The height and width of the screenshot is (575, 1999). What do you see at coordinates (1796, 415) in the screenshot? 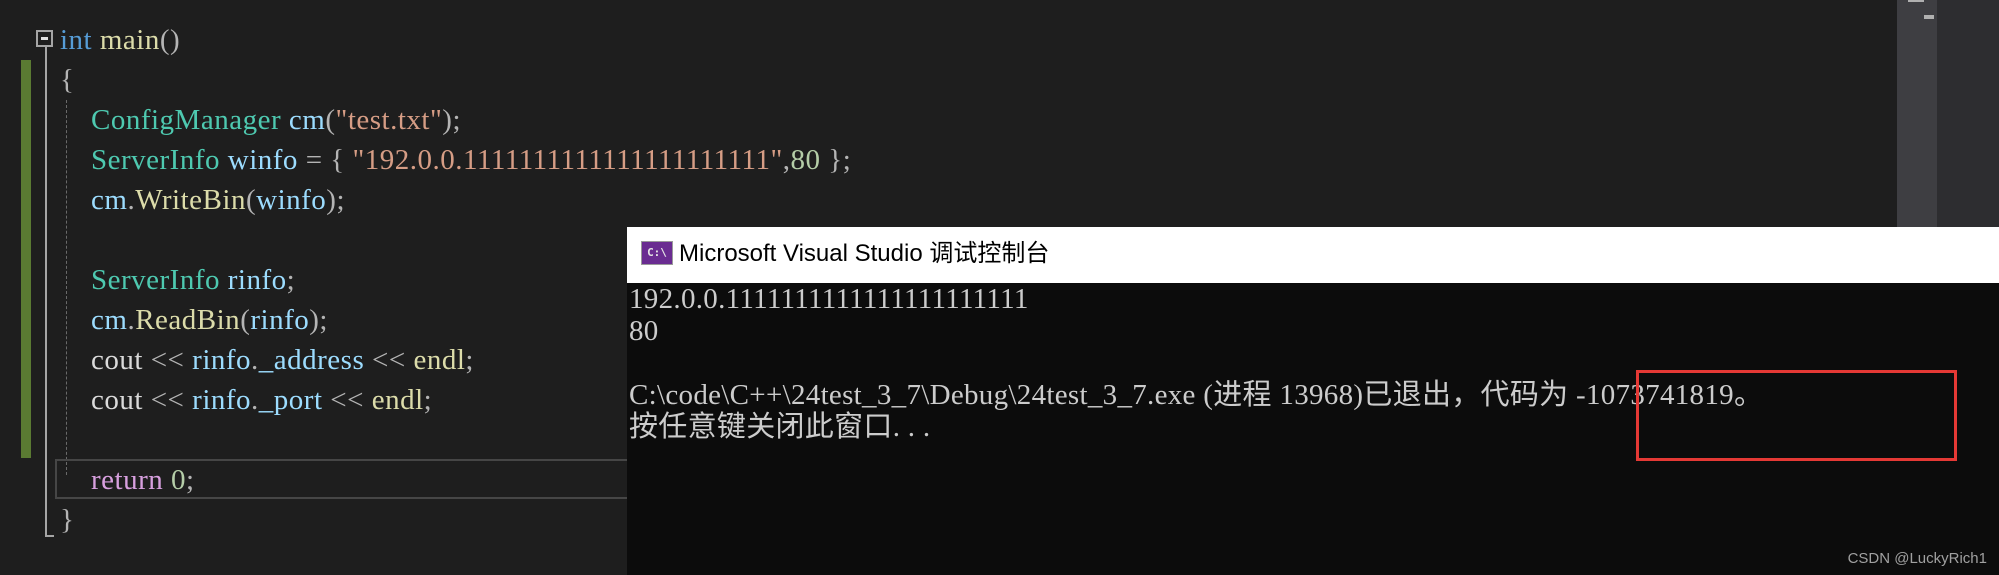
I see `exit-code-highlight-box` at bounding box center [1796, 415].